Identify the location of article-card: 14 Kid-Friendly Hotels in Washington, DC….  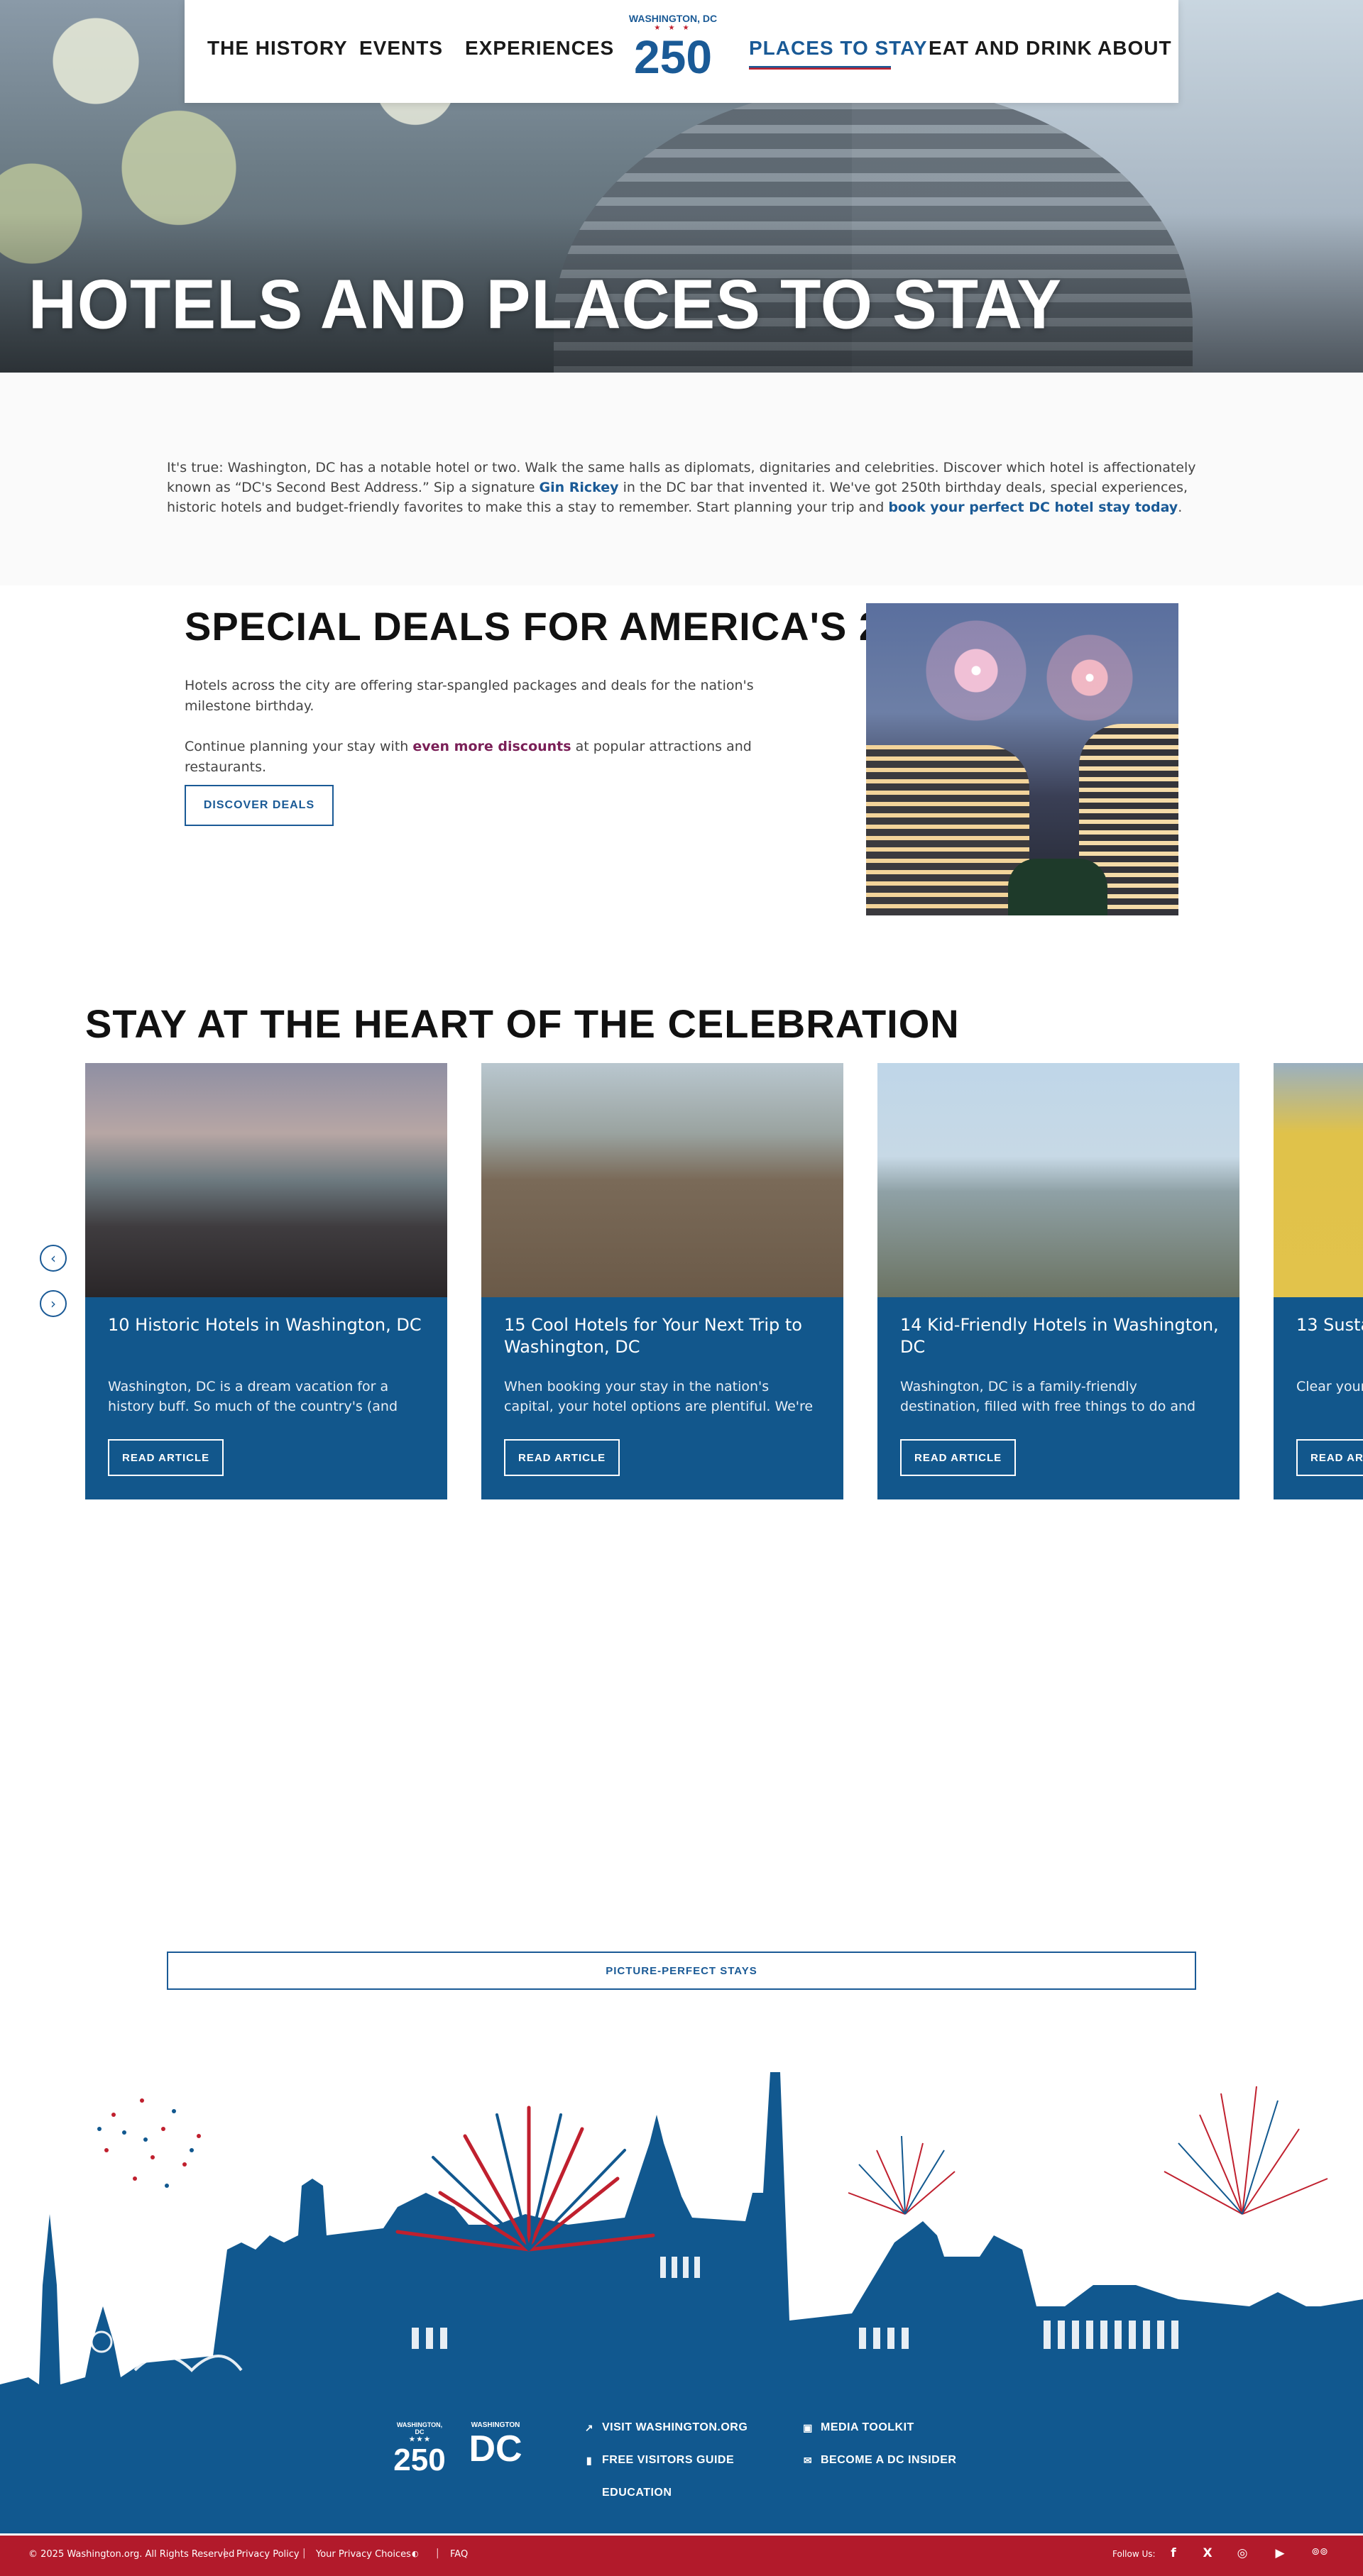
(1058, 1281).